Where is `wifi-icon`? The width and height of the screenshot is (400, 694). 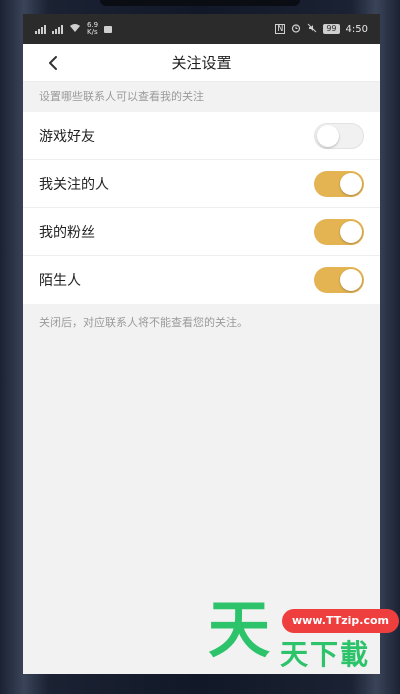 wifi-icon is located at coordinates (75, 29).